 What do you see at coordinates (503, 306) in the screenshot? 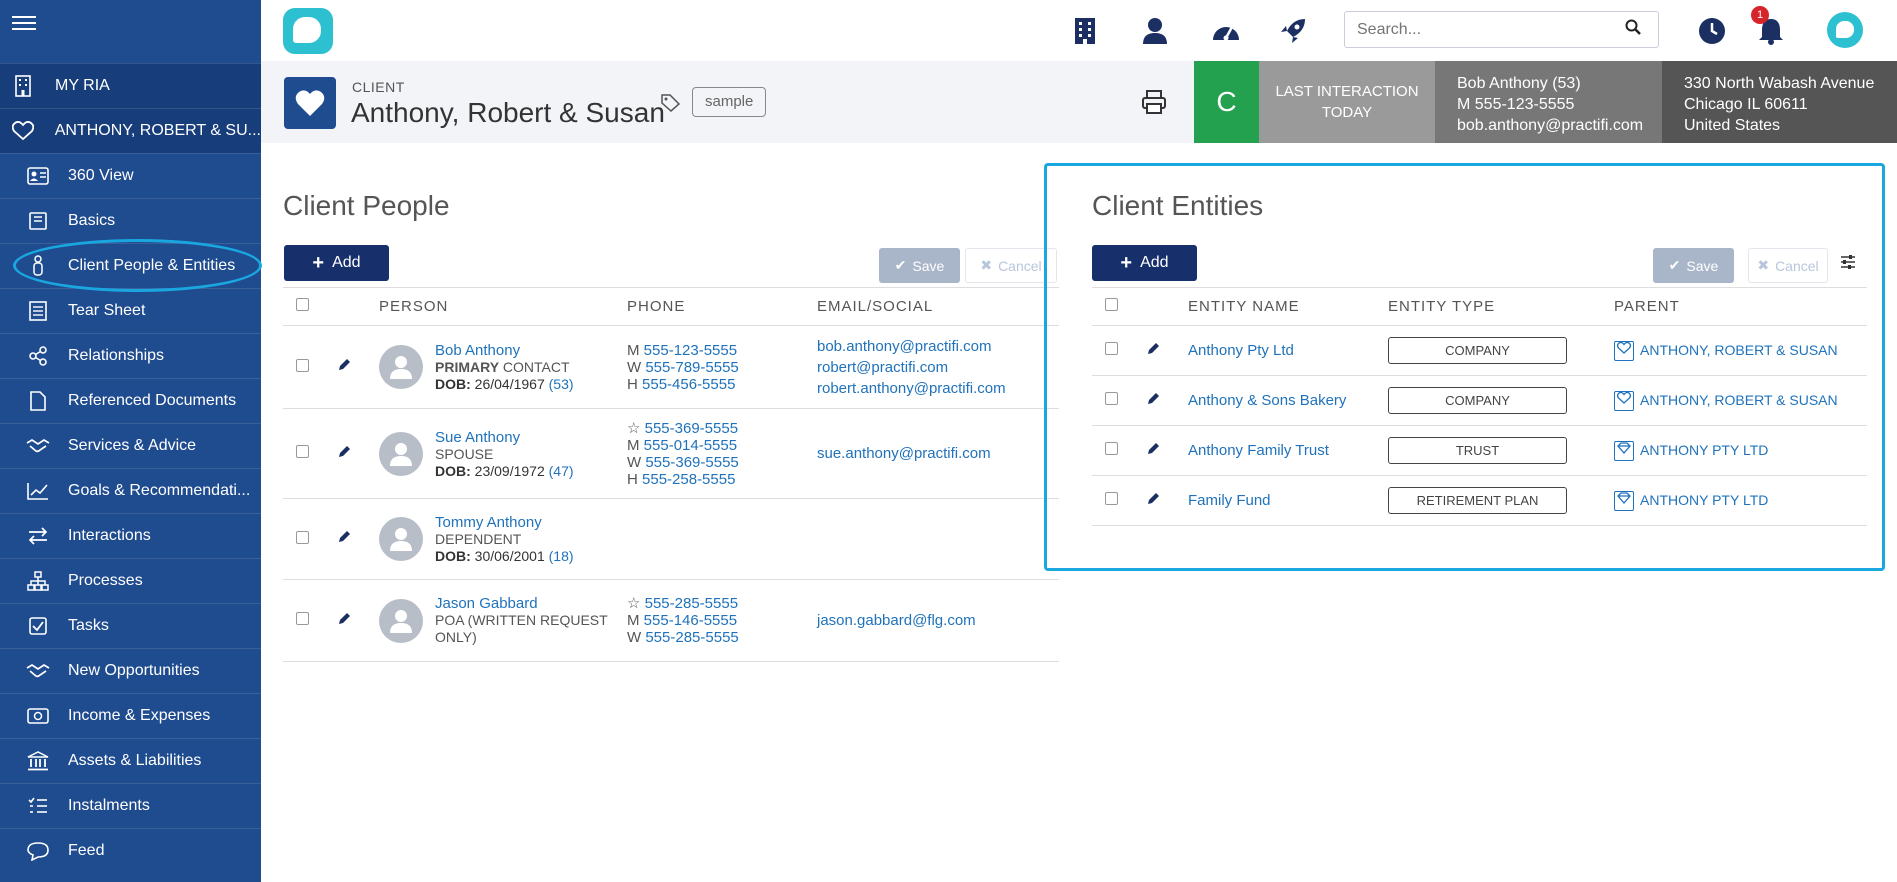
I see `column-header: PERSON` at bounding box center [503, 306].